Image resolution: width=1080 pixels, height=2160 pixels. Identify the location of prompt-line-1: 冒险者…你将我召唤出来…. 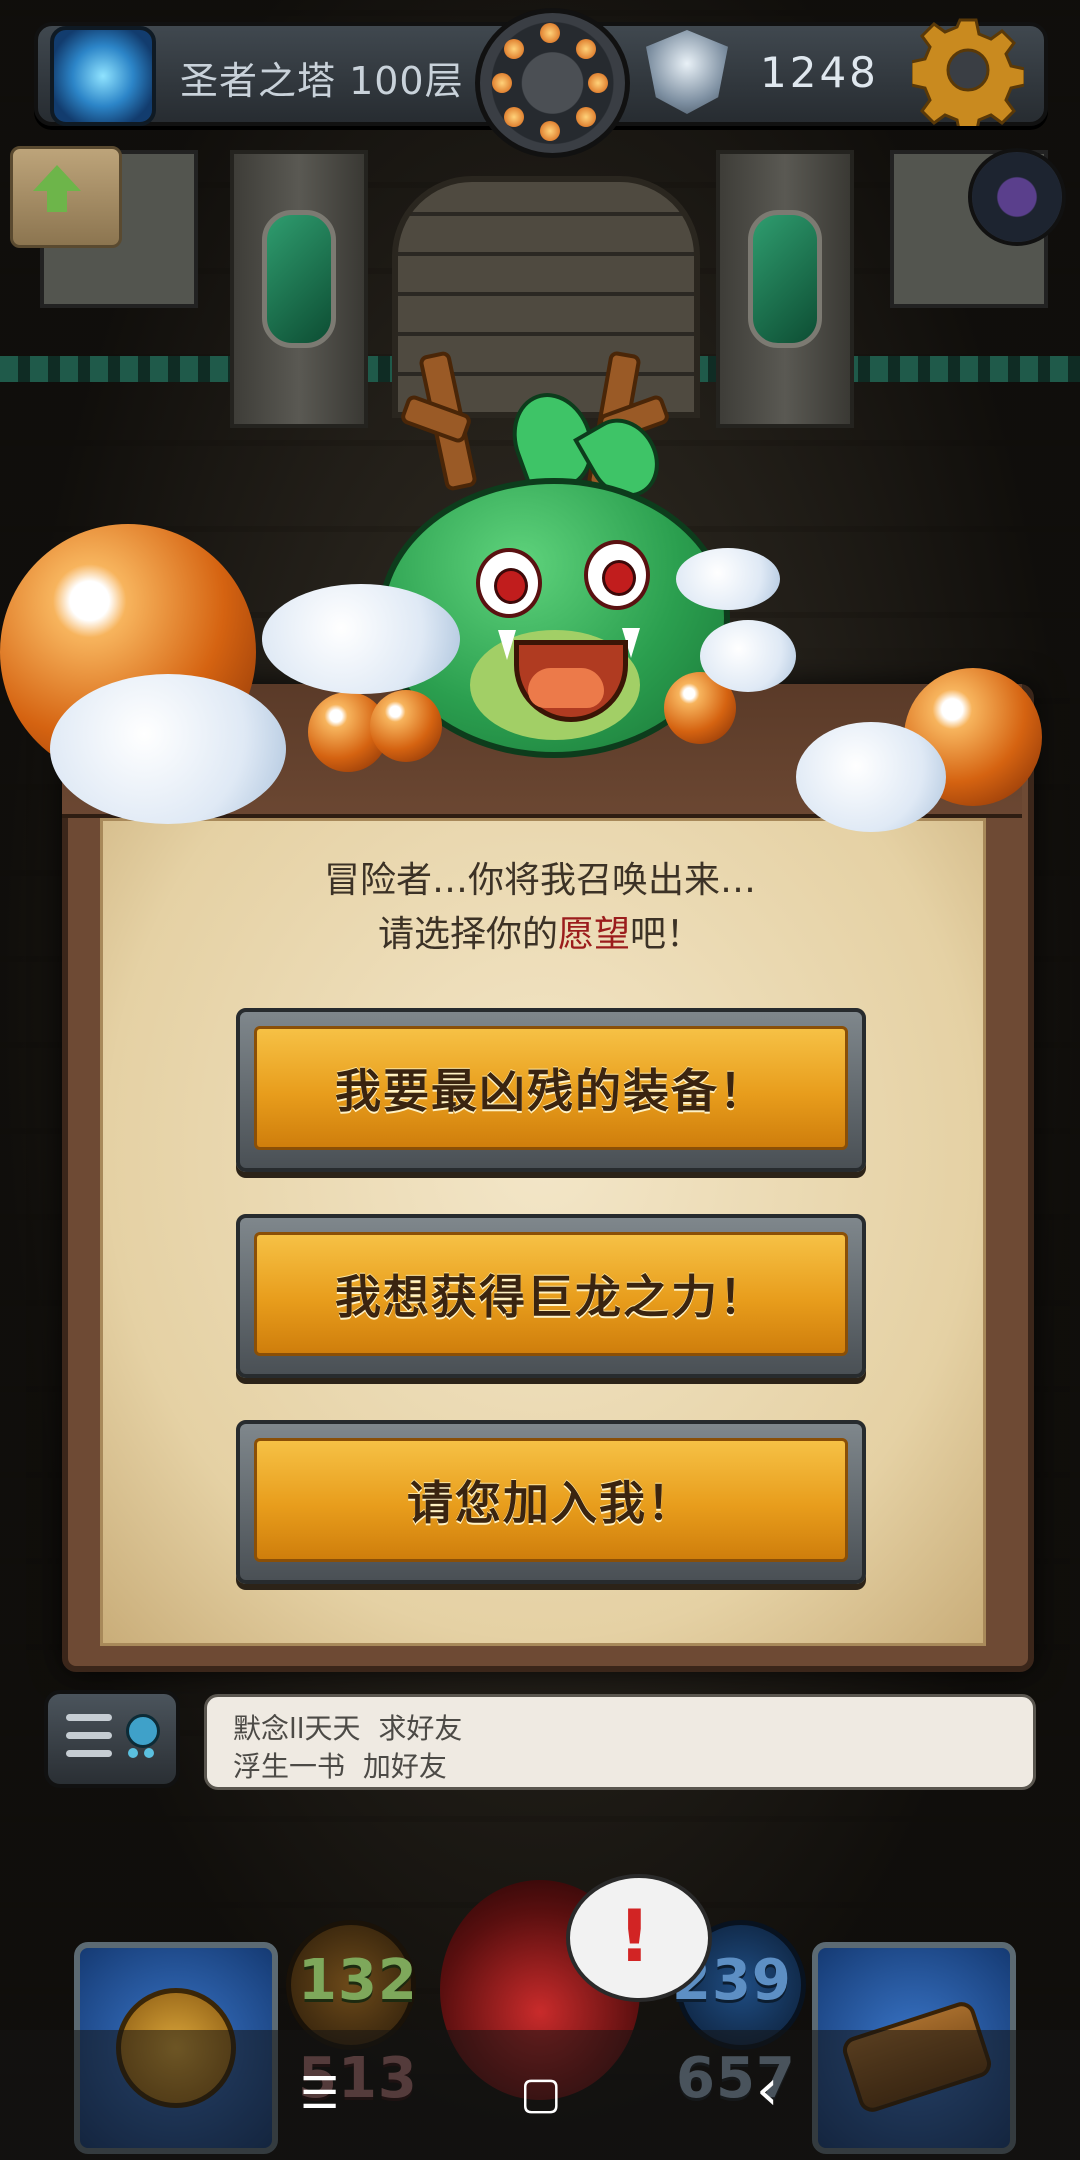
(539, 880).